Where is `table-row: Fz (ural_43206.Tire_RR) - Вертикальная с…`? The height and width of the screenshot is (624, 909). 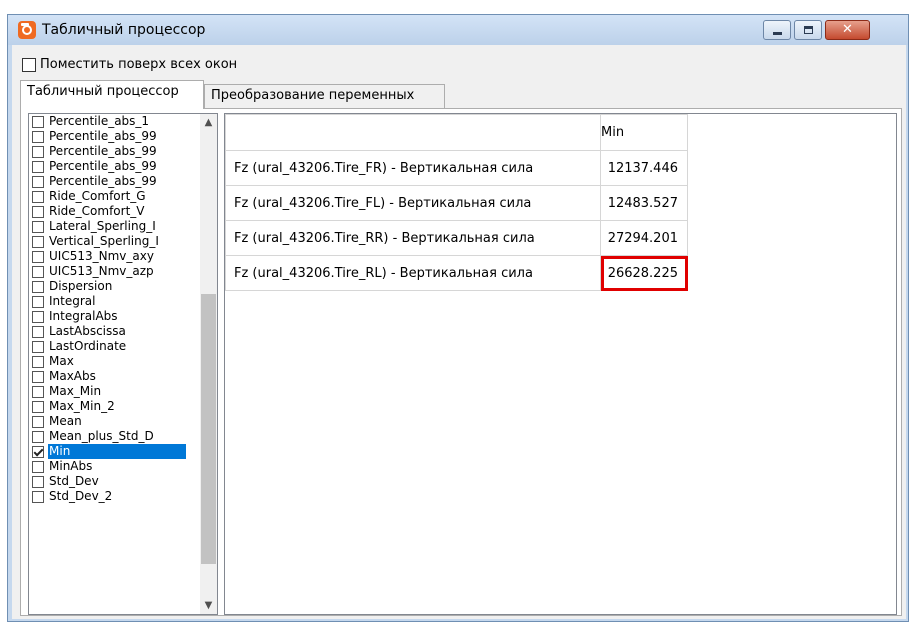
table-row: Fz (ural_43206.Tire_RR) - Вертикальная с… is located at coordinates (456, 238).